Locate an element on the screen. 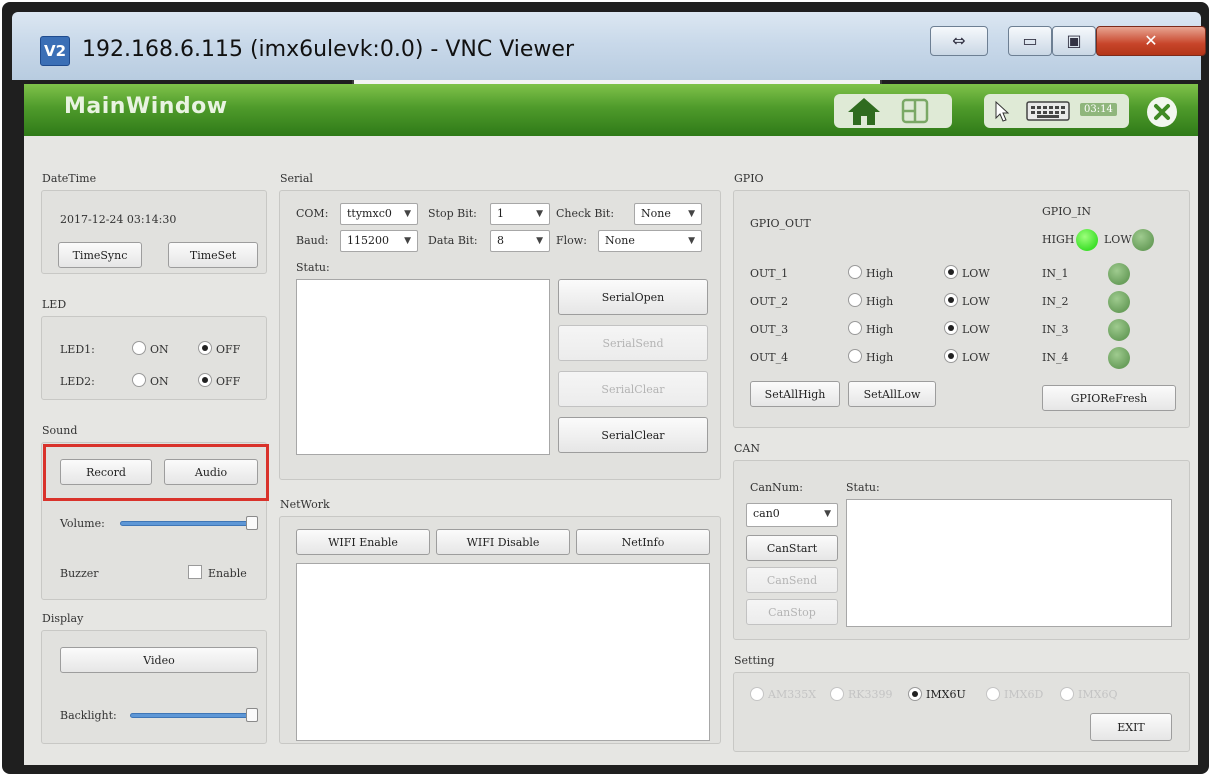 This screenshot has height=776, width=1211. out2-high-radio is located at coordinates (855, 300).